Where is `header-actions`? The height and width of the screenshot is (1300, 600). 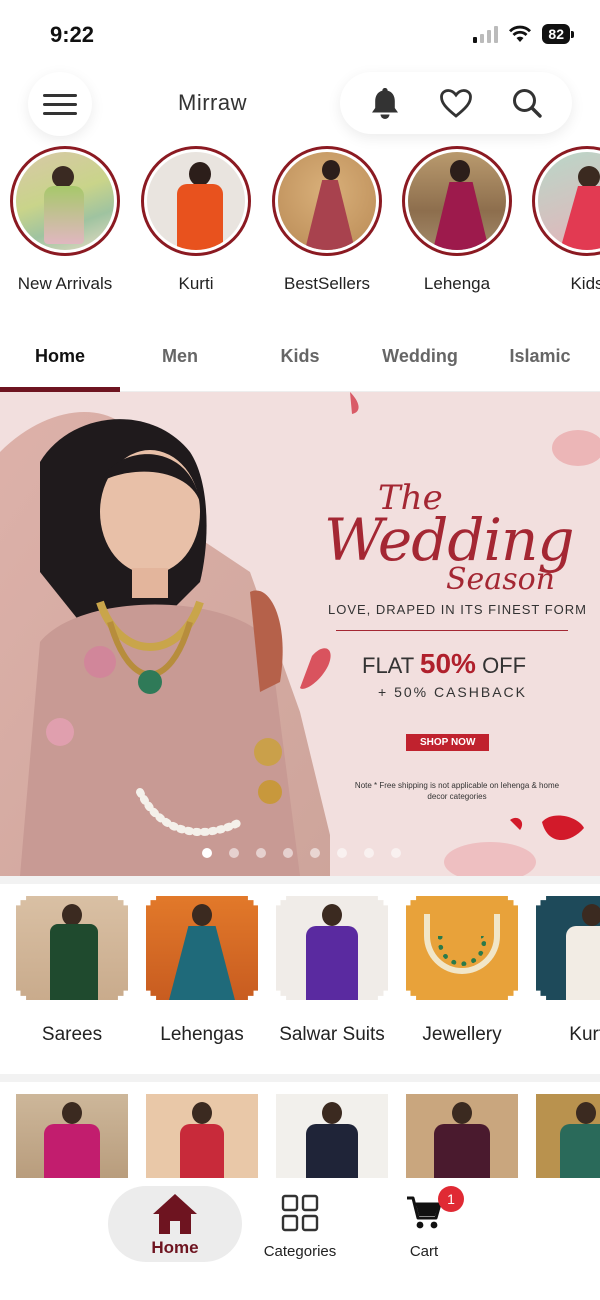 header-actions is located at coordinates (456, 103).